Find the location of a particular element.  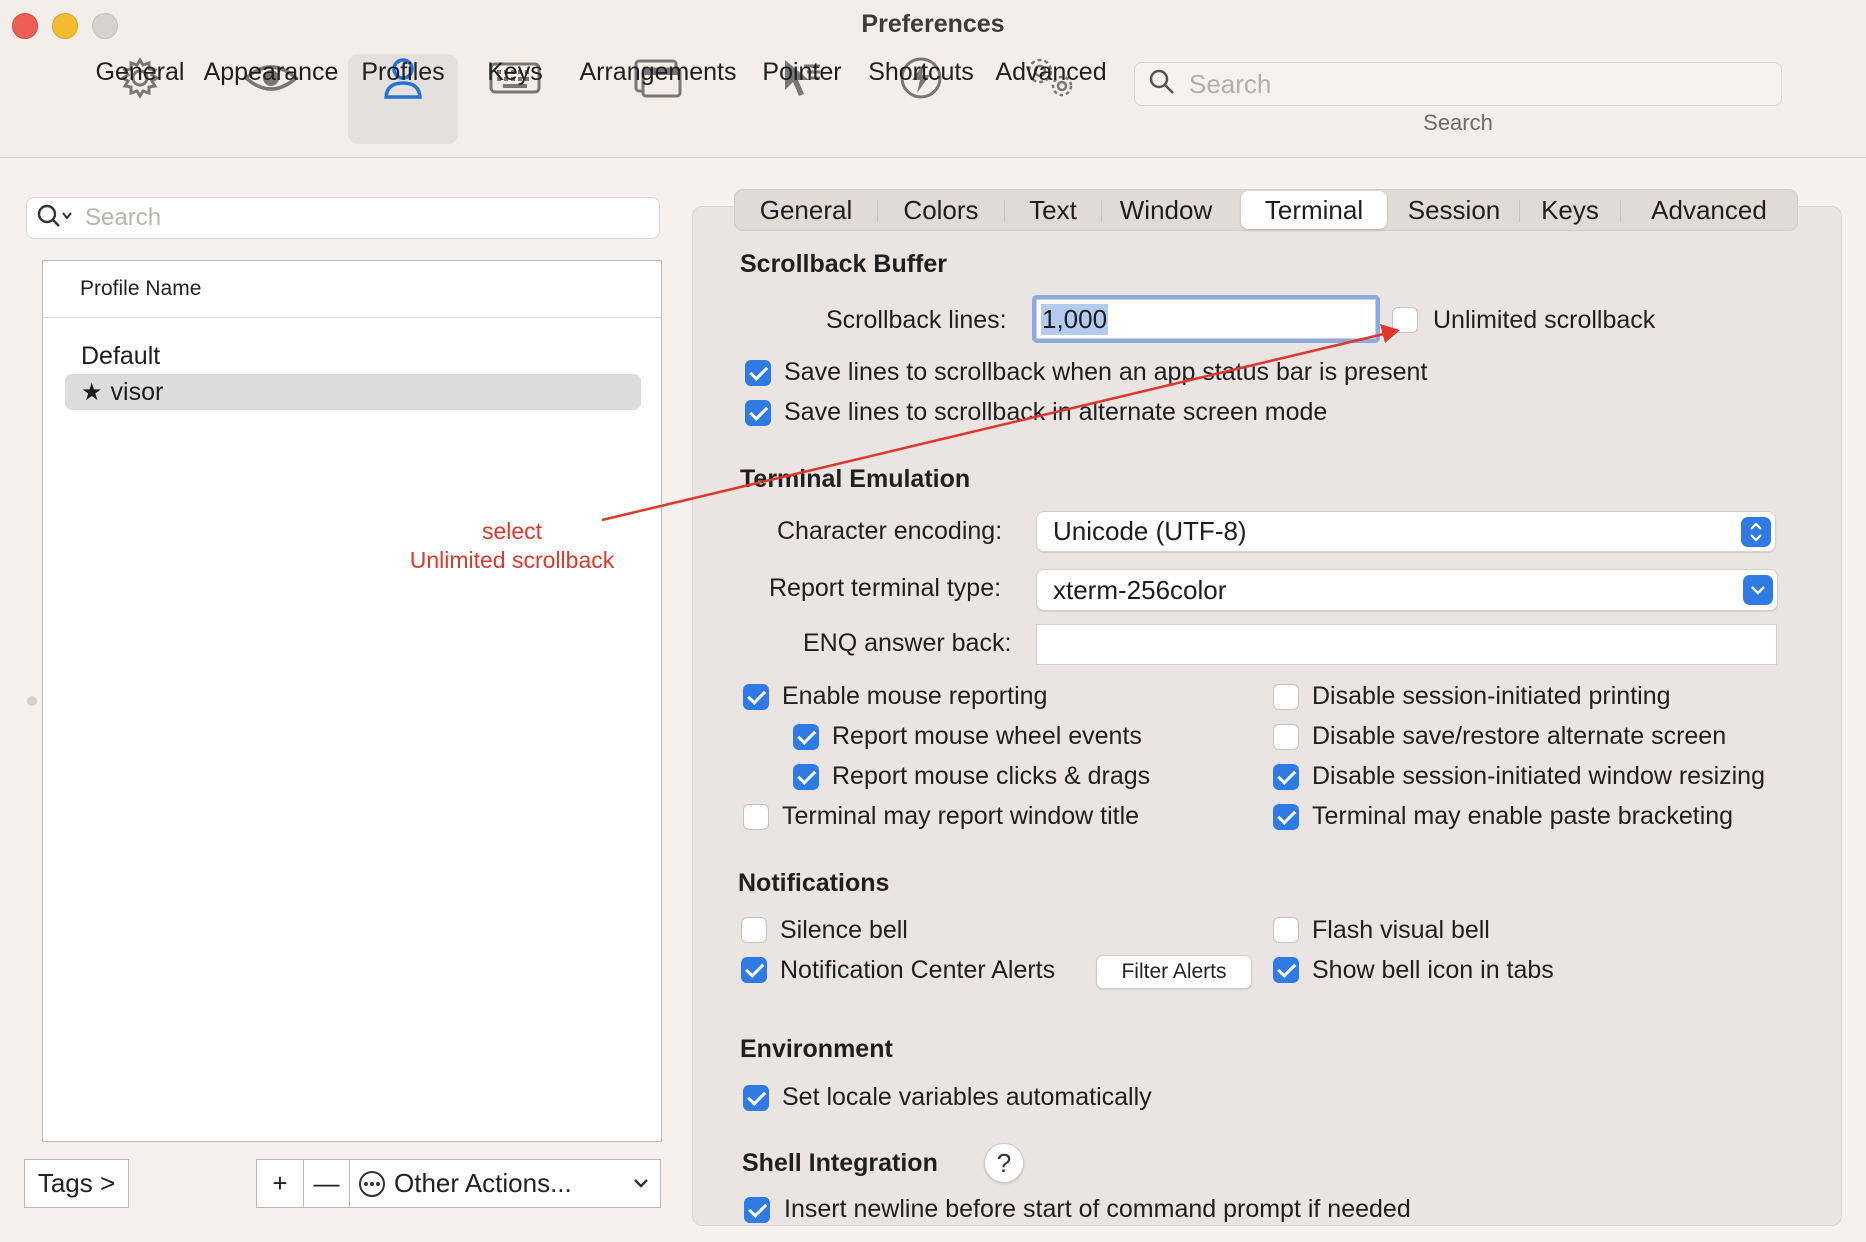

annotation-note: select Unlimited scrollback is located at coordinates (512, 546).